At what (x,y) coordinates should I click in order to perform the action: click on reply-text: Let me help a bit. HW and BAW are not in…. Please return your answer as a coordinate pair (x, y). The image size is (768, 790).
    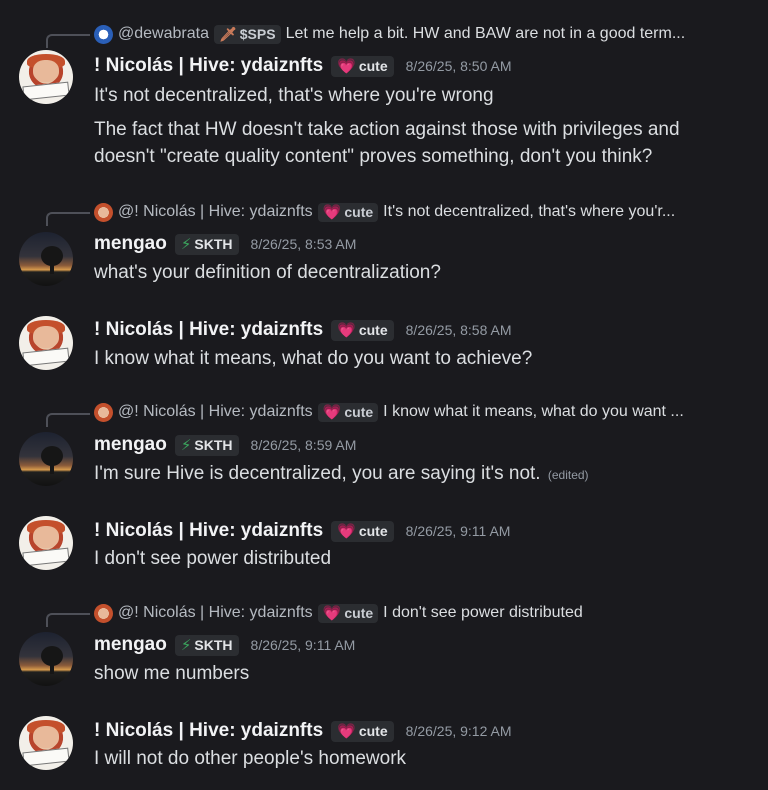
    Looking at the image, I should click on (486, 34).